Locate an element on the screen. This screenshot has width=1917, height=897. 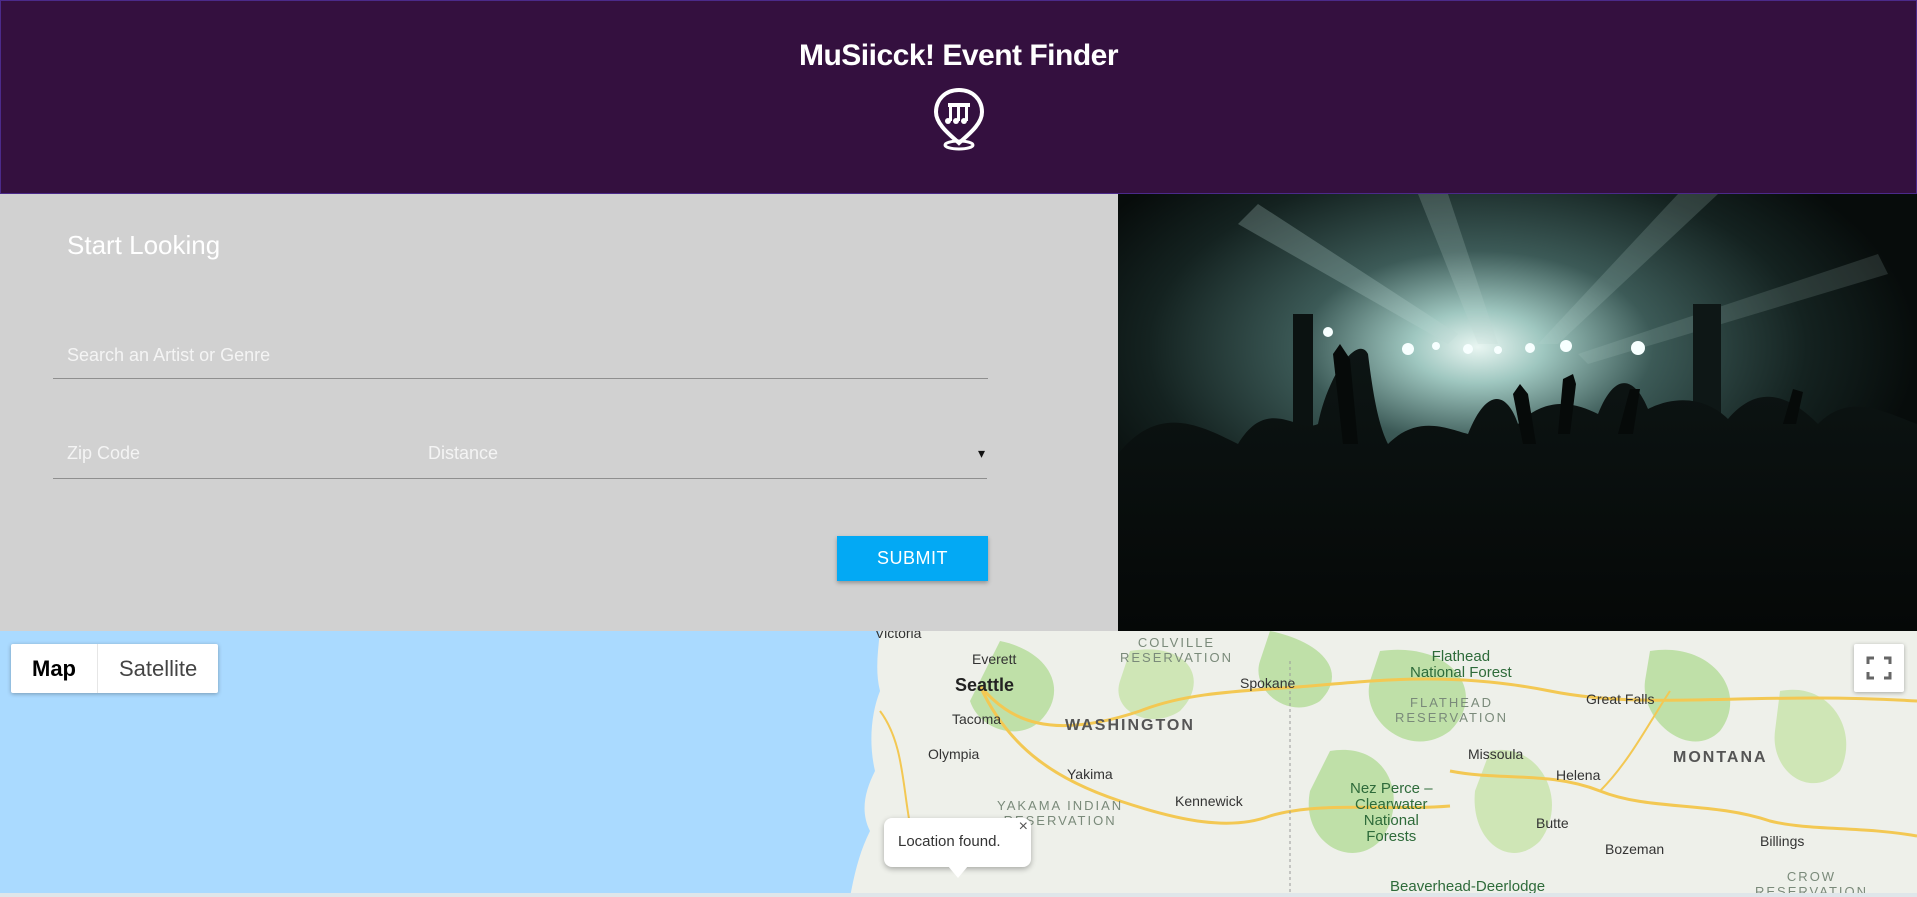
app-title: MuSiicck! Event Finder is located at coordinates (958, 55).